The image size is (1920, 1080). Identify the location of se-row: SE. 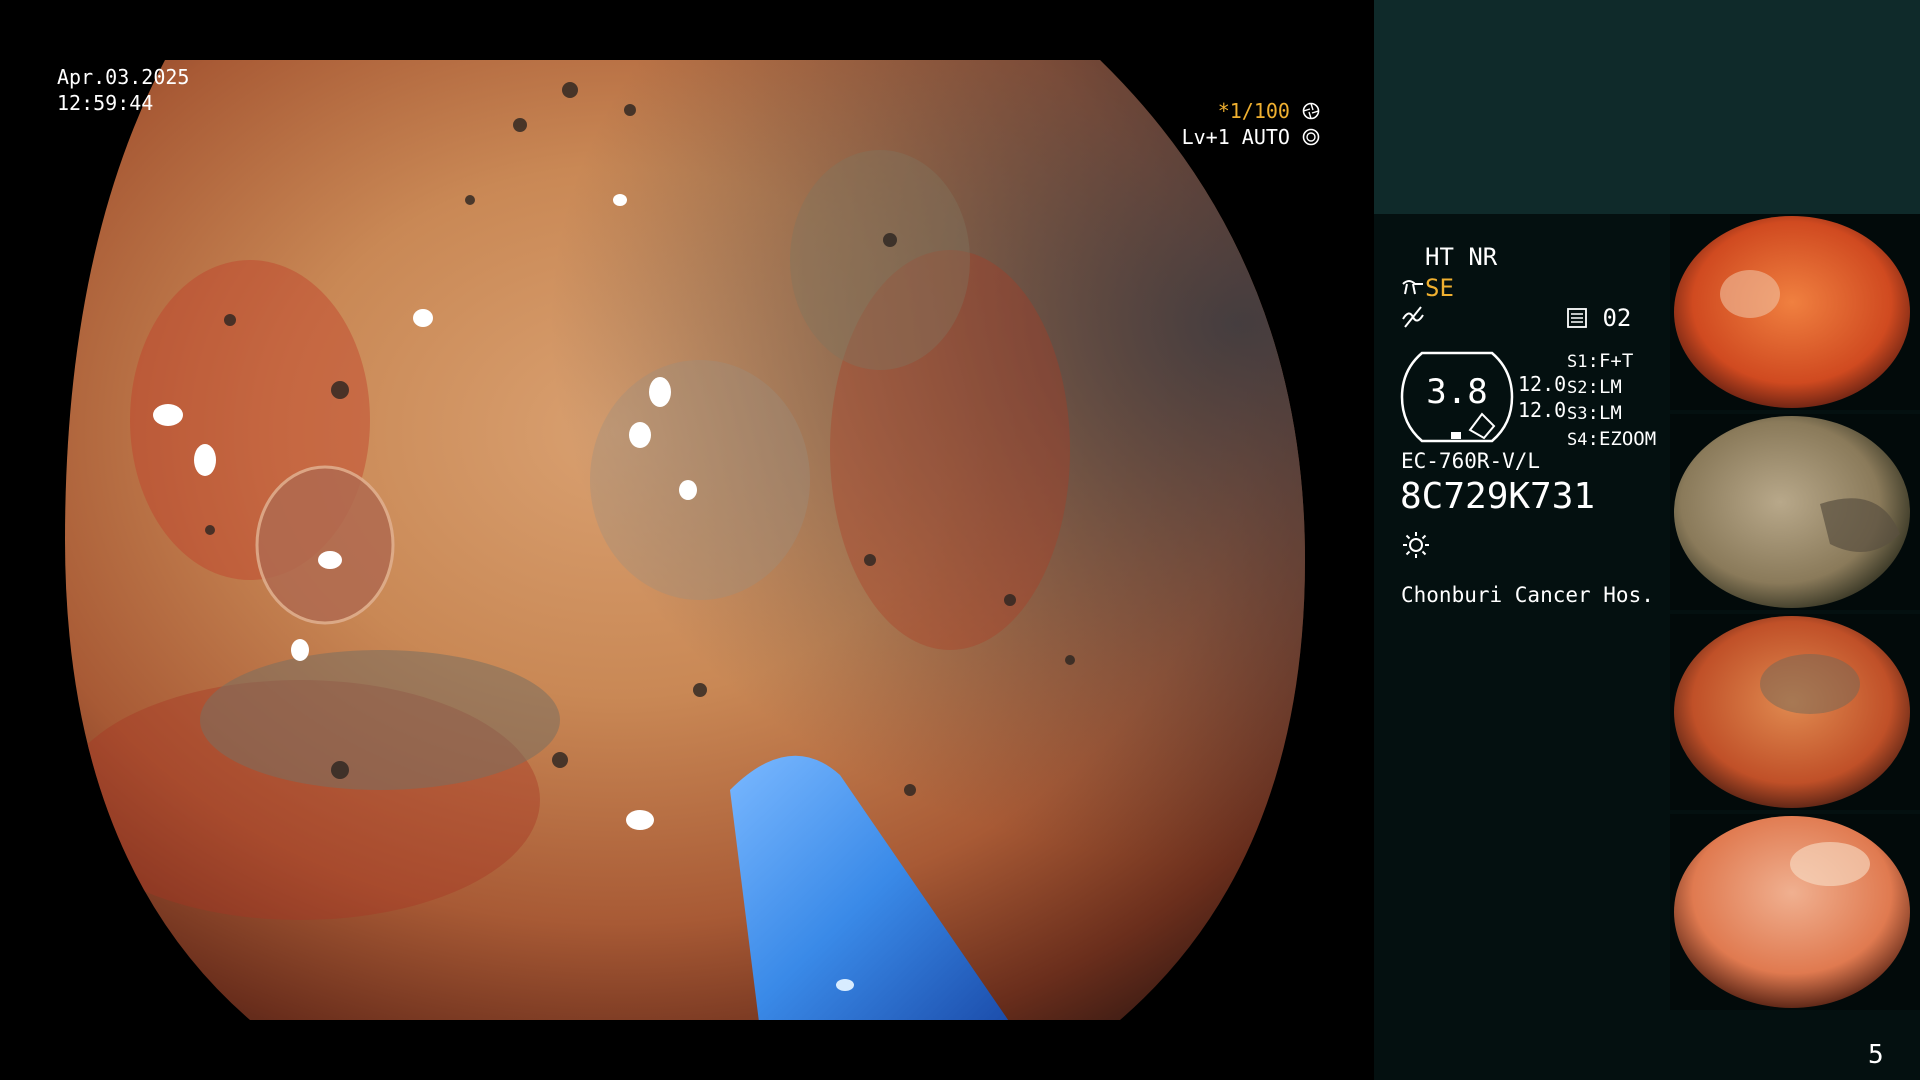
(1427, 288).